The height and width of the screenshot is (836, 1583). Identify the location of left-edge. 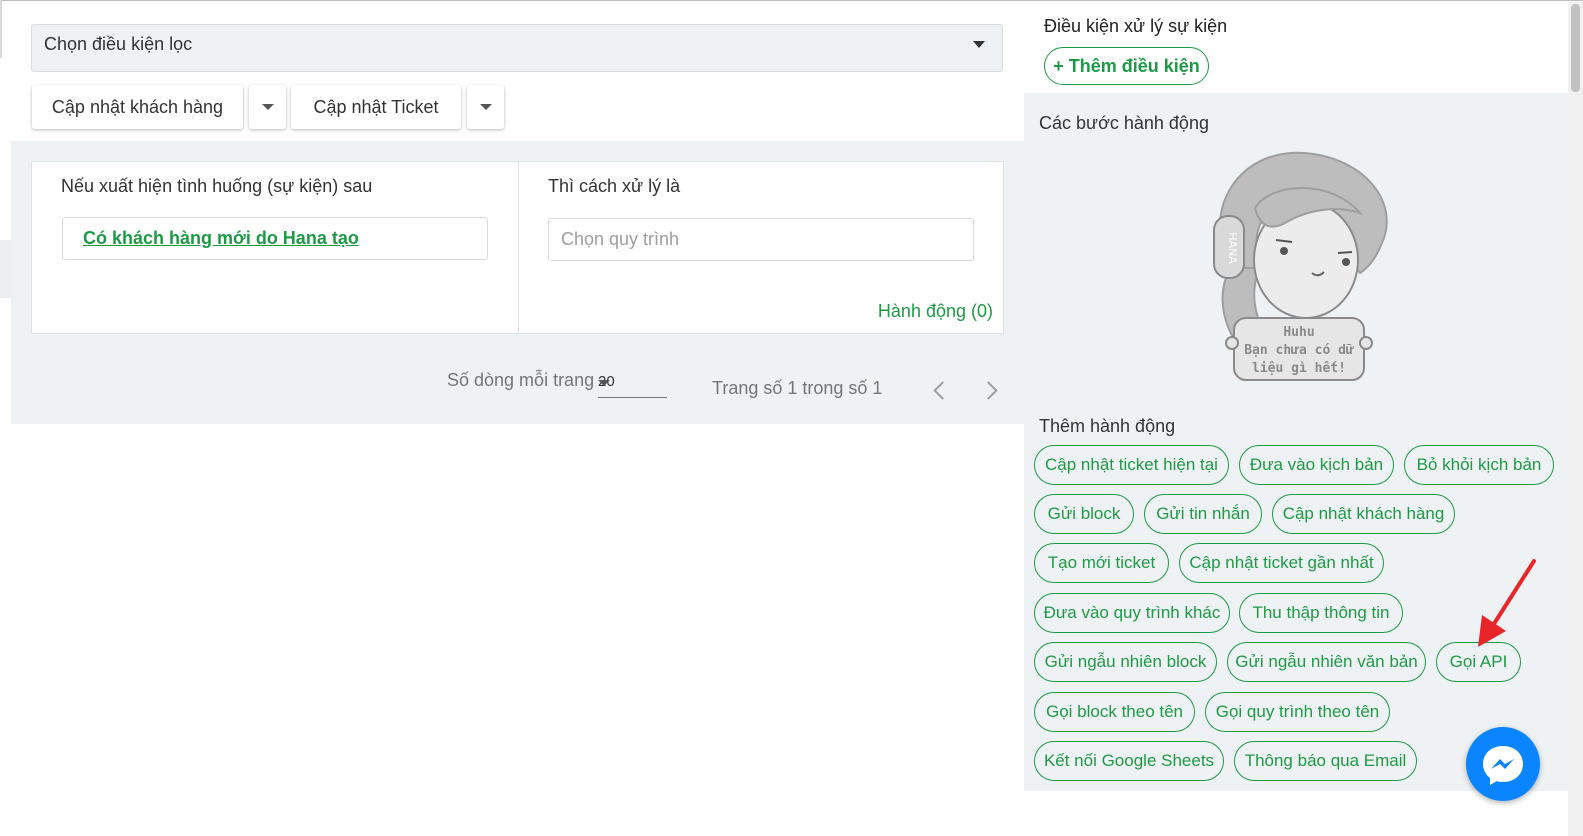
(1, 29).